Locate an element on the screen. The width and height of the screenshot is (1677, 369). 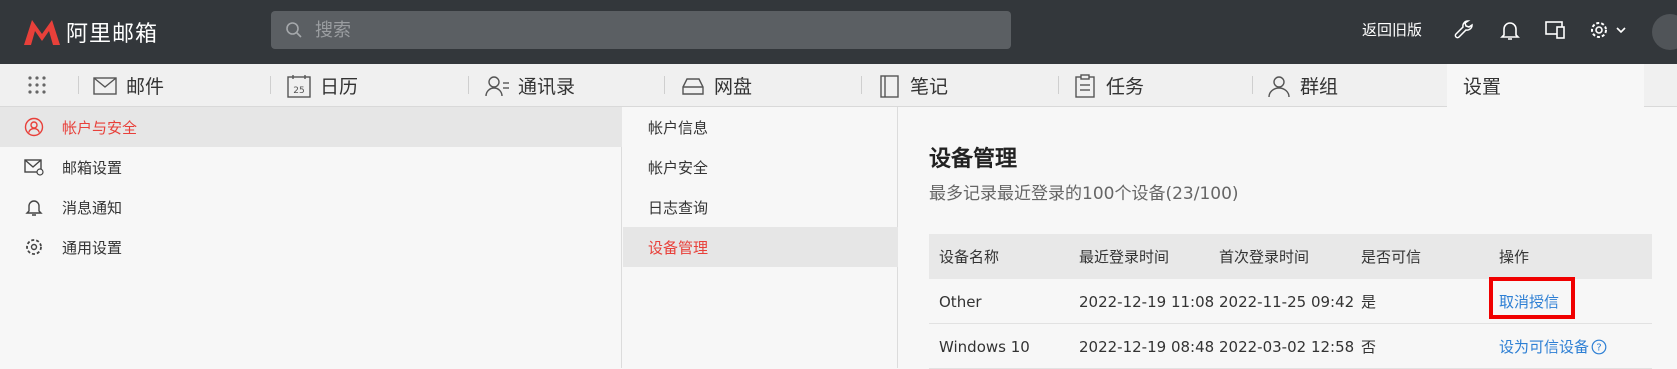
chevron-down-icon is located at coordinates (1621, 30).